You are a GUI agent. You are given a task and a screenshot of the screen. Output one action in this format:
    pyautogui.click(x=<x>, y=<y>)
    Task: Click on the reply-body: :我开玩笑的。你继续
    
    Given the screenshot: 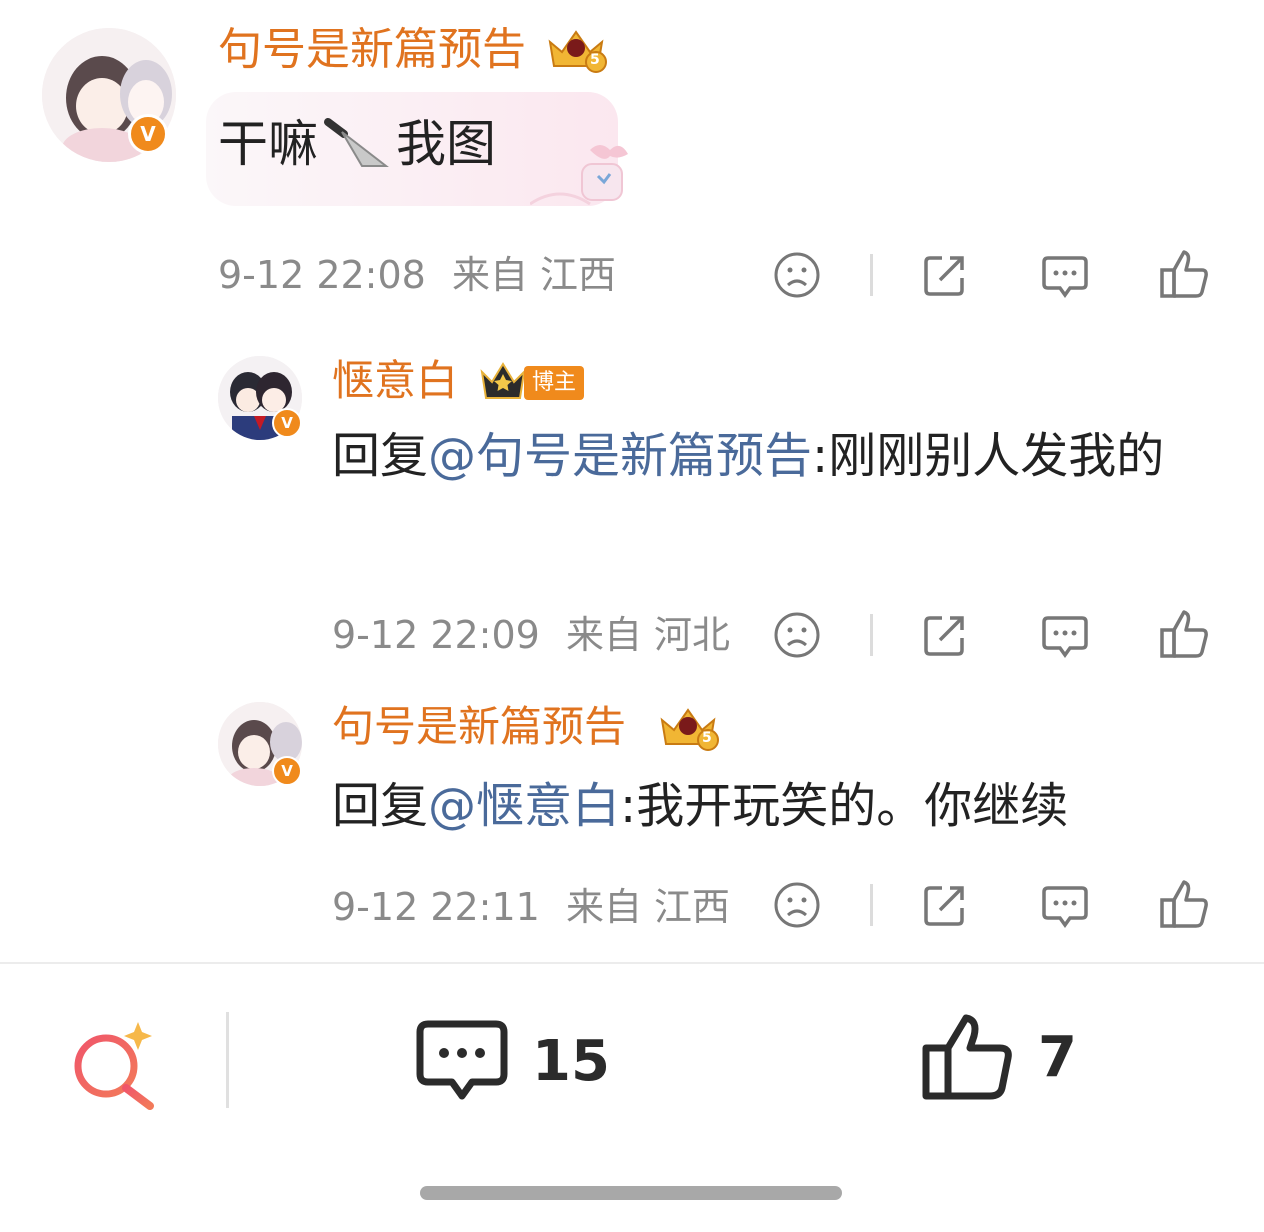 What is the action you would take?
    pyautogui.click(x=844, y=806)
    